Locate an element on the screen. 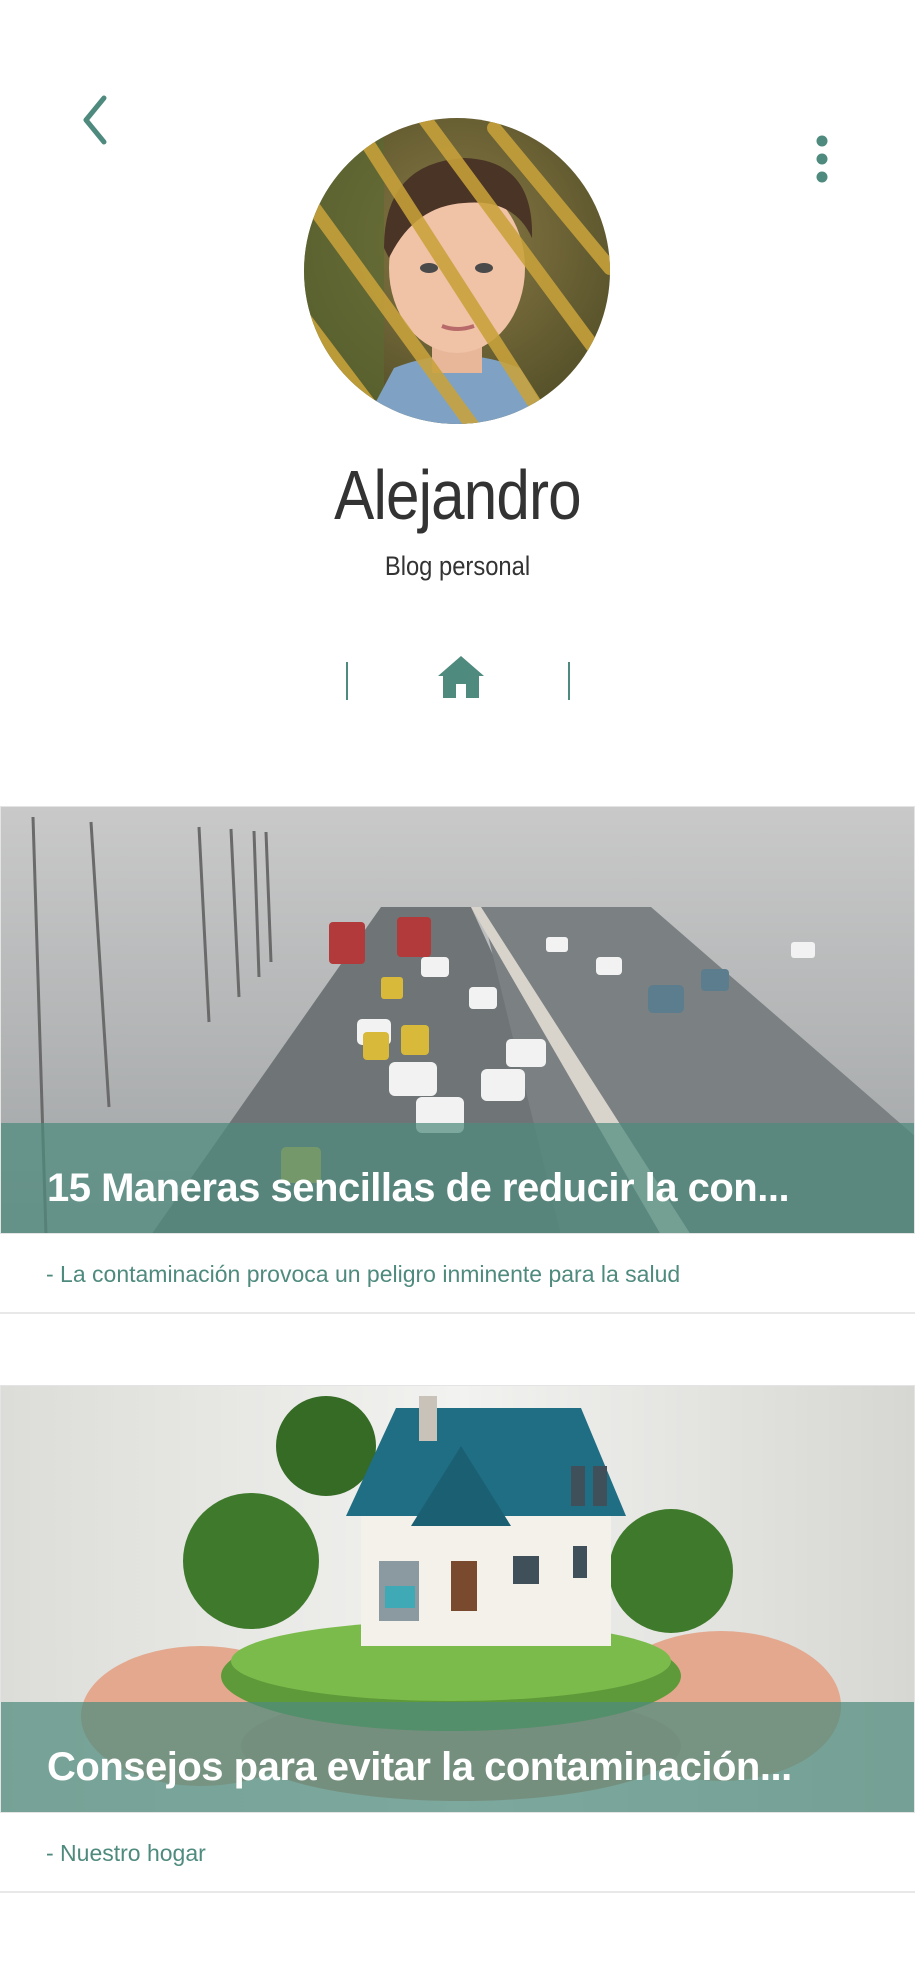 This screenshot has width=915, height=1981. chevron-left-icon is located at coordinates (95, 120).